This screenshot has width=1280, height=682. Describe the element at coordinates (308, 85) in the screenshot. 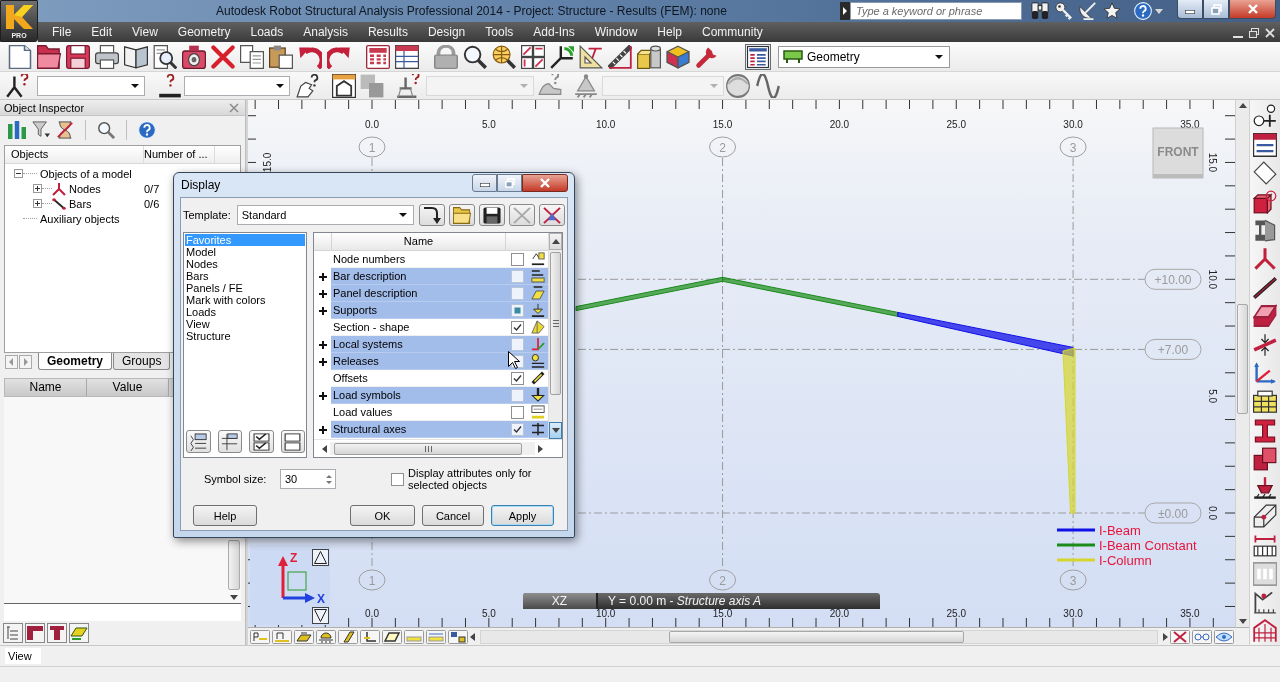

I see `shape-query-icon` at that location.